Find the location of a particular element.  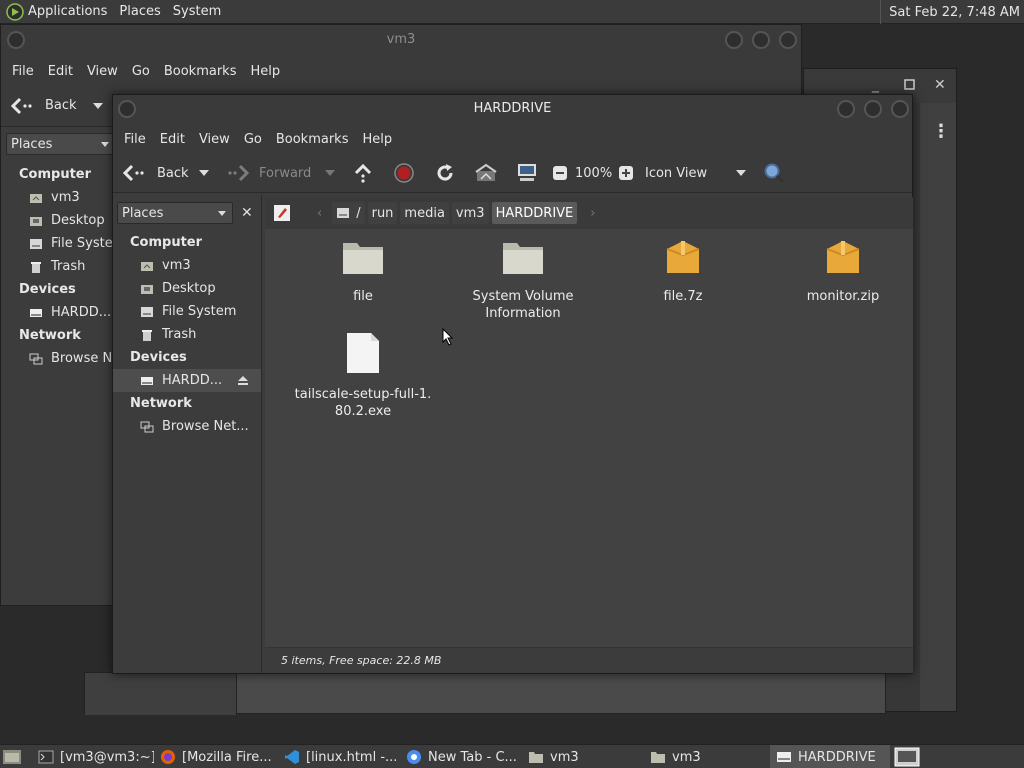

vm3-titlebar: vm3 is located at coordinates (401, 41).